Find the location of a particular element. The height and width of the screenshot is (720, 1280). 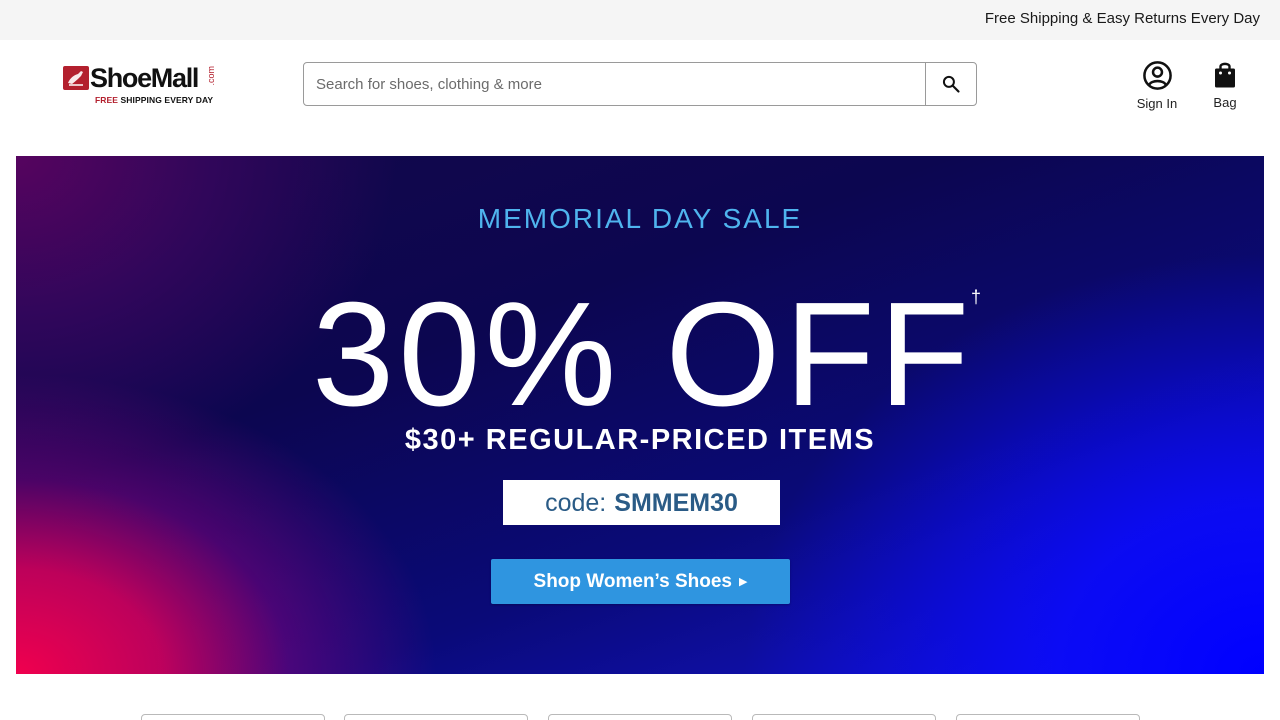

promo-message: Free Shipping & Easy Returns Every Day is located at coordinates (1122, 18).